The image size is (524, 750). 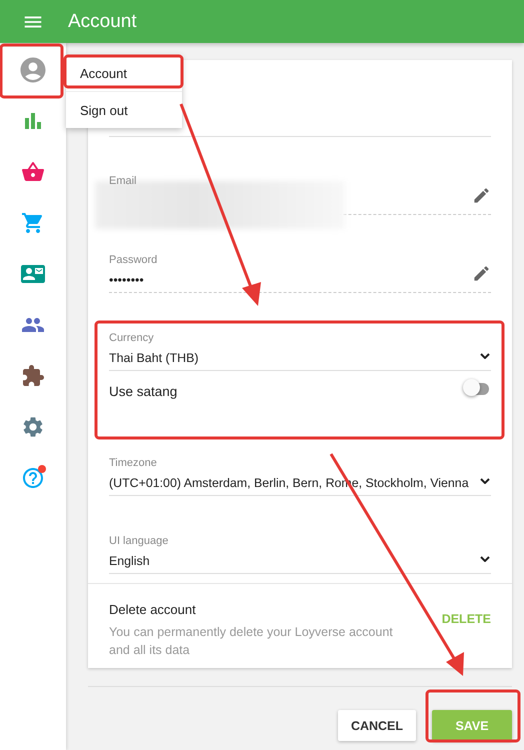 What do you see at coordinates (377, 725) in the screenshot?
I see `cancel-button: CANCEL` at bounding box center [377, 725].